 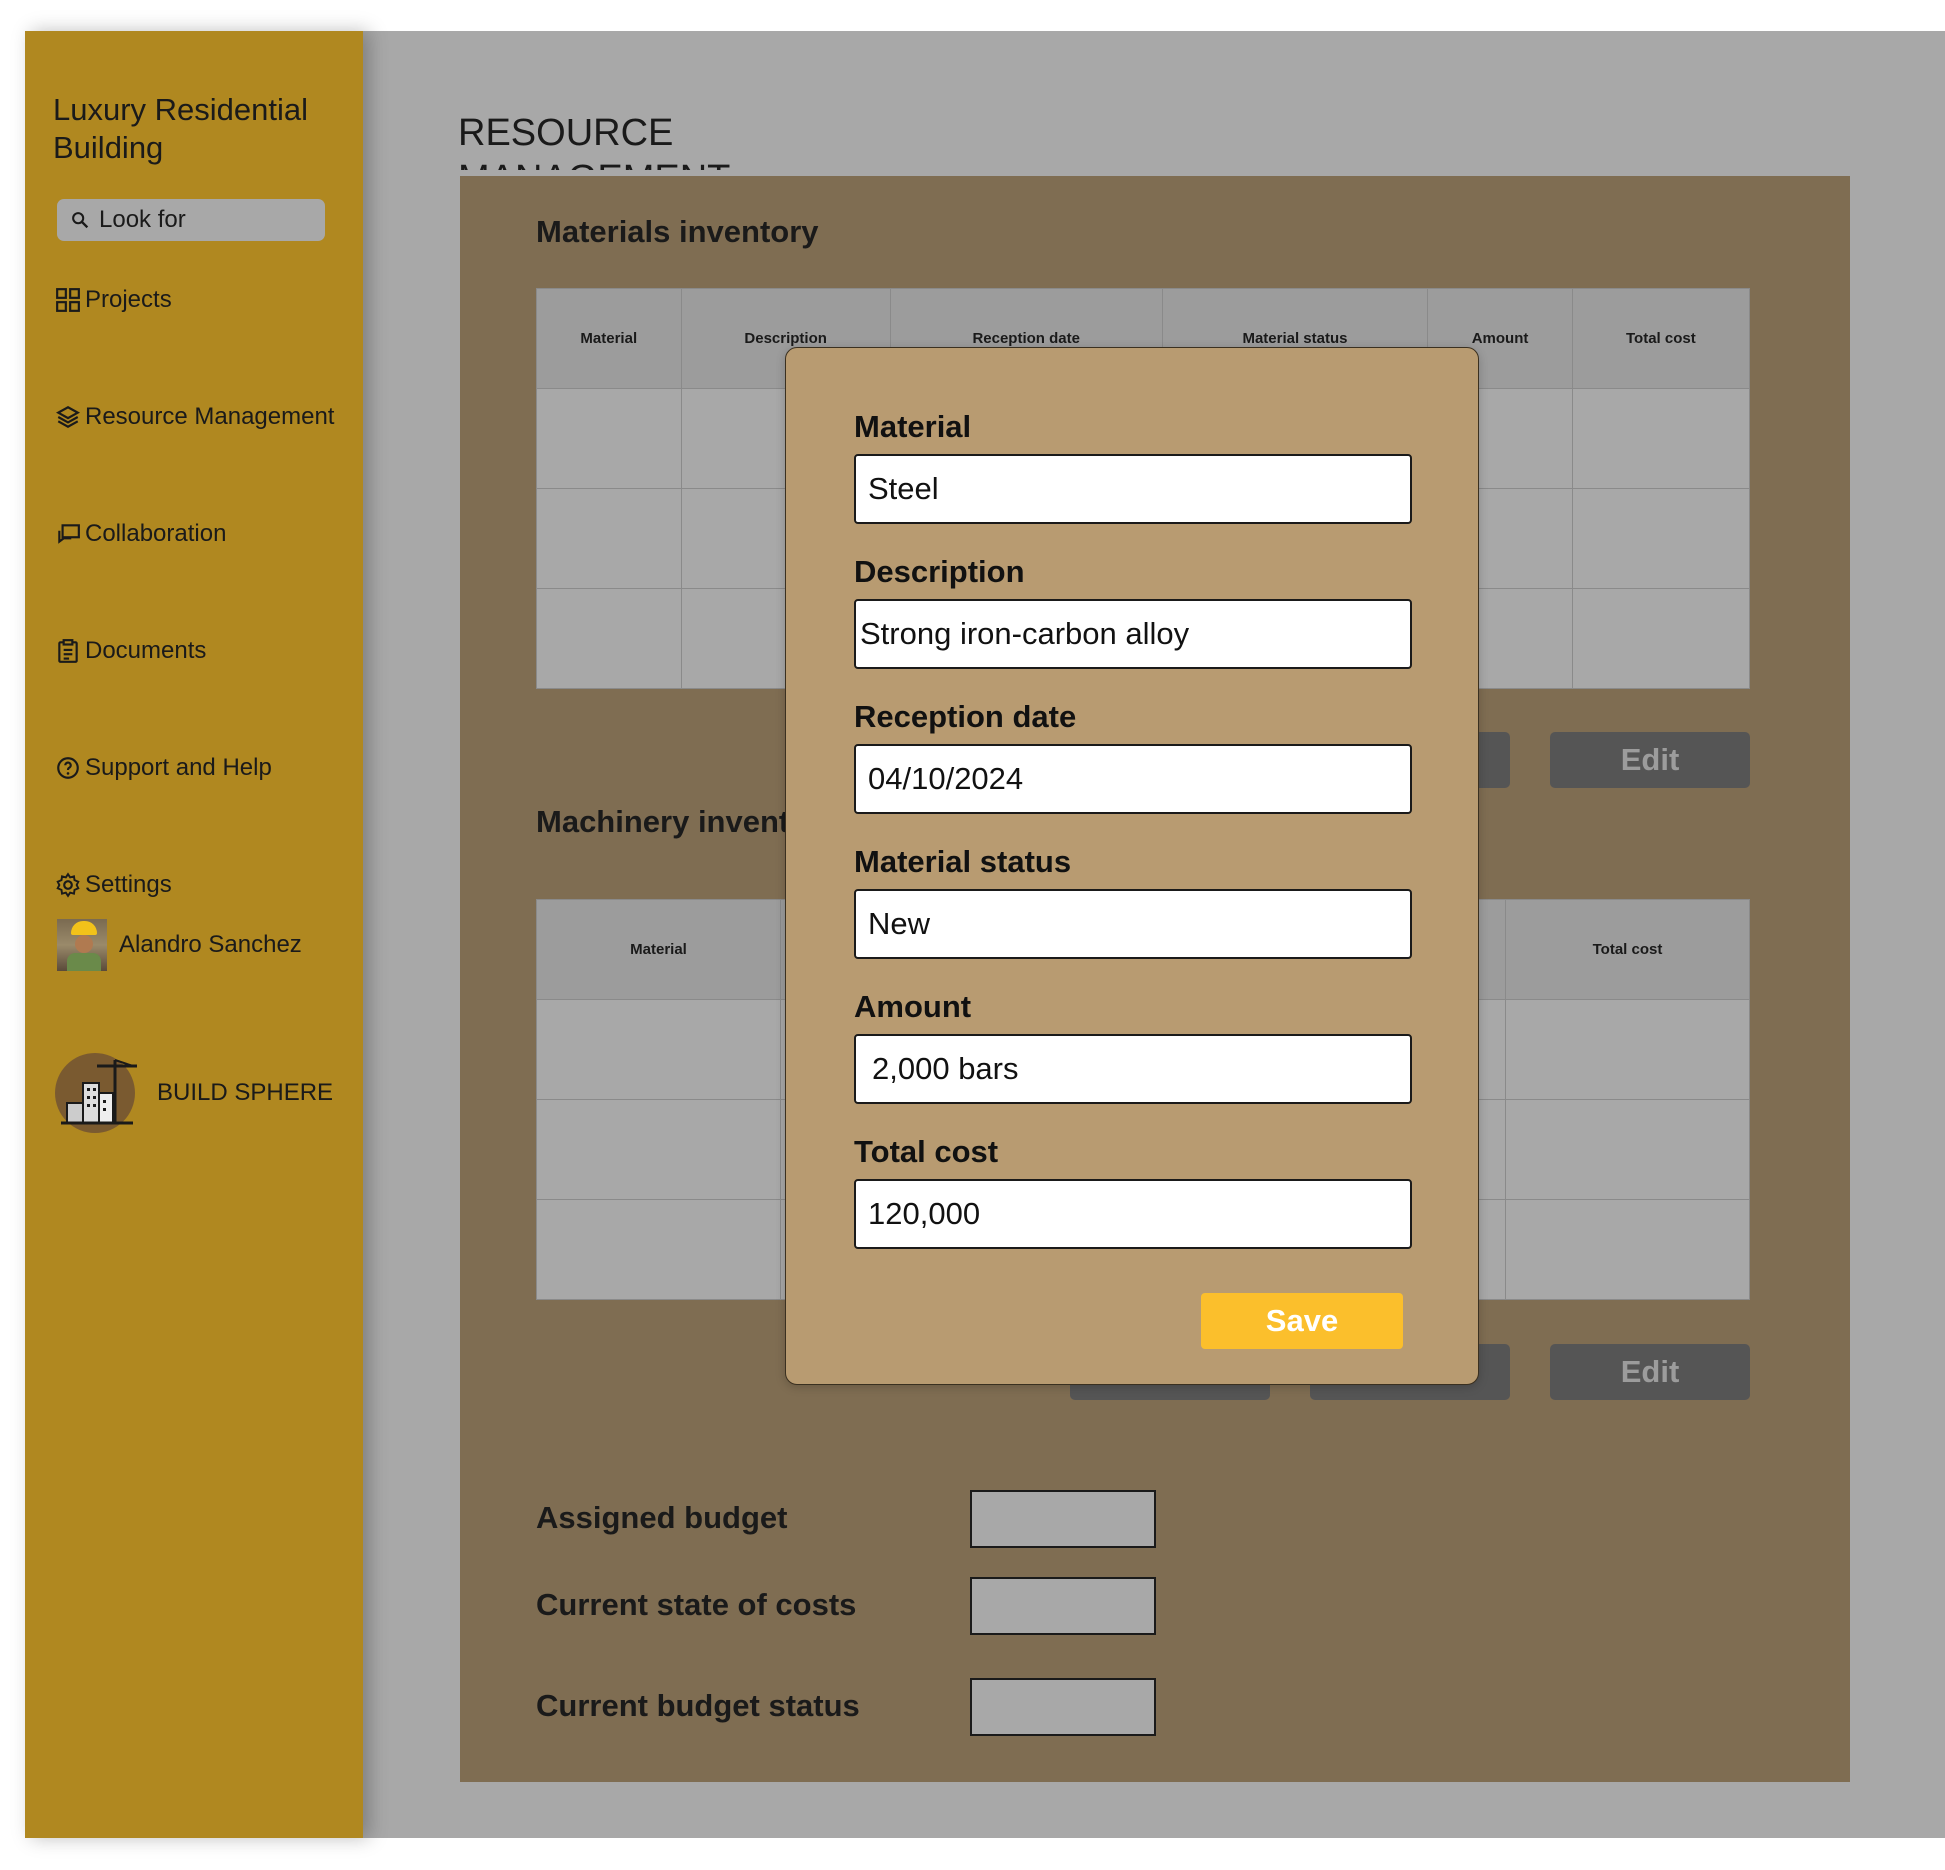 I want to click on sidebar-item-support: Support and Help, so click(x=163, y=768).